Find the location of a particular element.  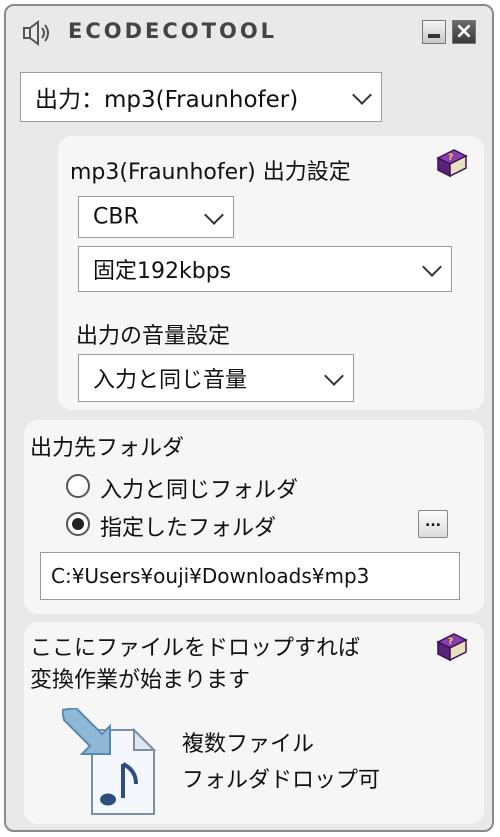

drop-note-line2: フォルダドロップ可 is located at coordinates (281, 780).